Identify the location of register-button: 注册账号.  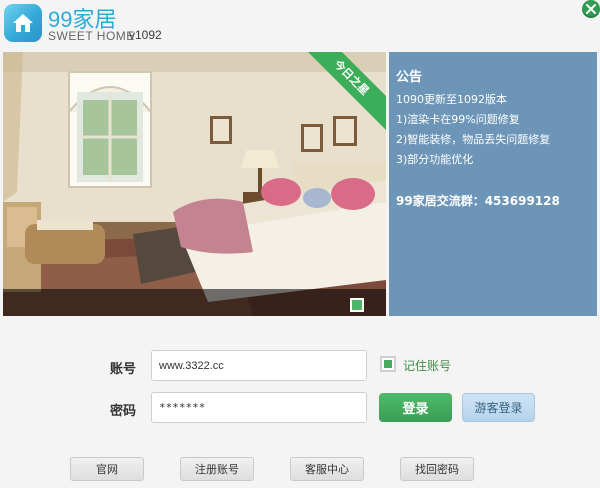
(217, 469).